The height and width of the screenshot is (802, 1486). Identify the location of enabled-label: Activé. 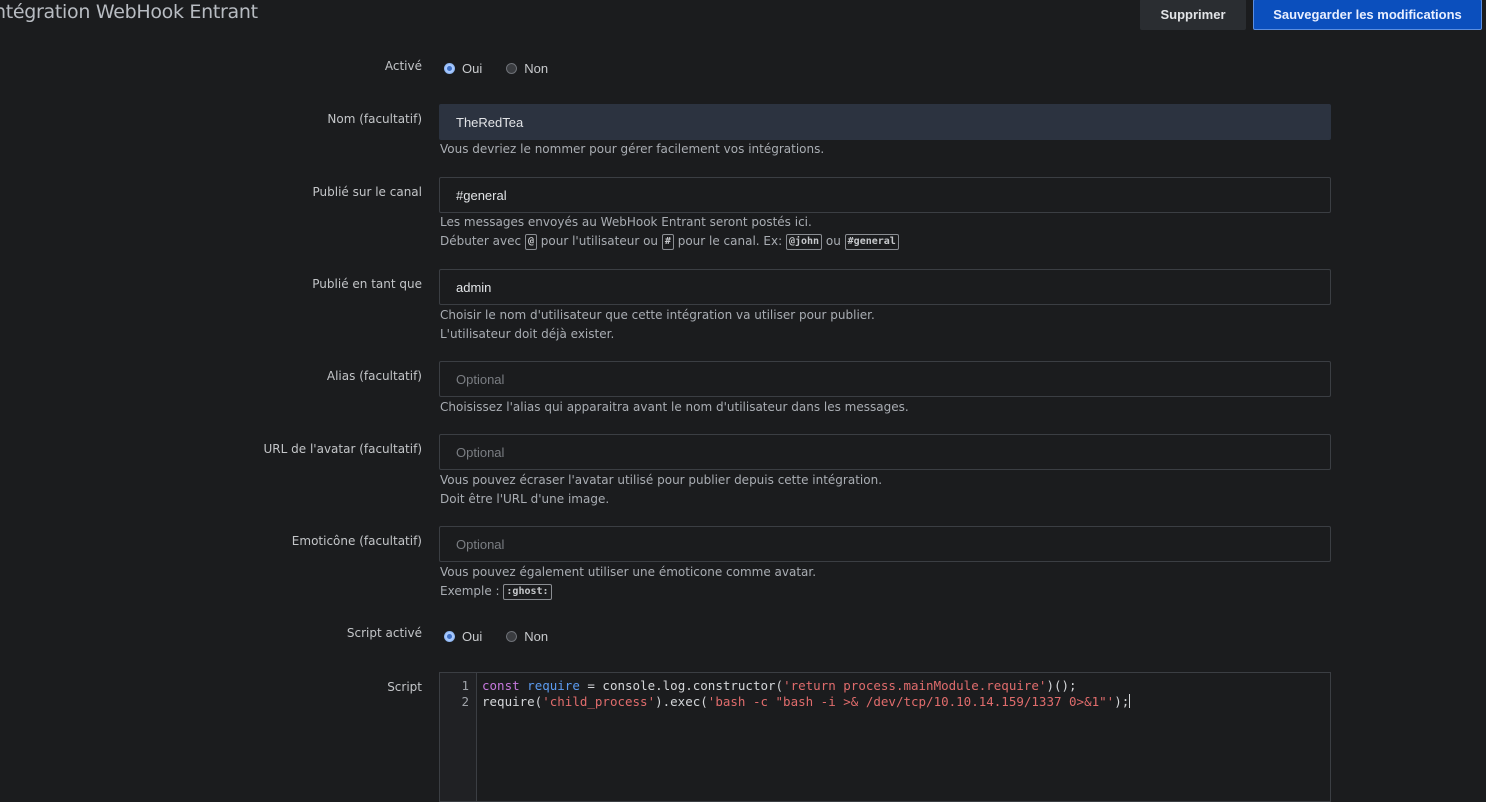
(403, 66).